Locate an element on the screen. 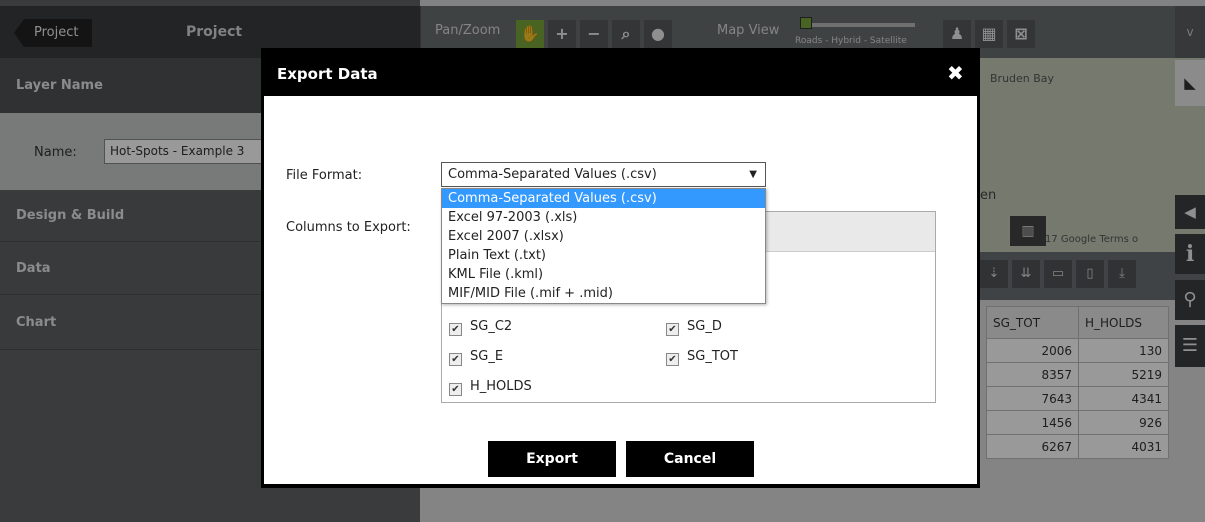  dropdown-option-mif: MIF/MID File (.mif + .mid) is located at coordinates (603, 293).